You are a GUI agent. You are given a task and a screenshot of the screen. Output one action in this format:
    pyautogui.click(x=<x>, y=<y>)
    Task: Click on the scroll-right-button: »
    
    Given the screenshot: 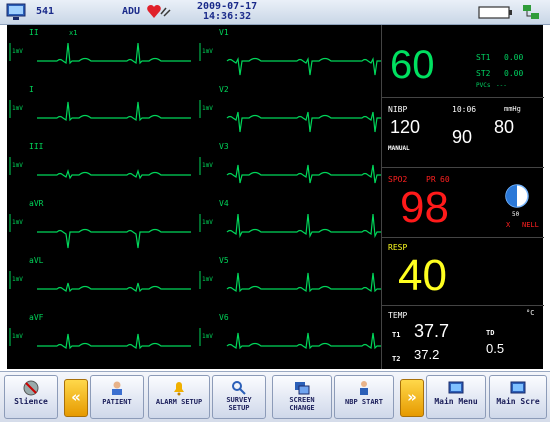 What is the action you would take?
    pyautogui.click(x=412, y=398)
    